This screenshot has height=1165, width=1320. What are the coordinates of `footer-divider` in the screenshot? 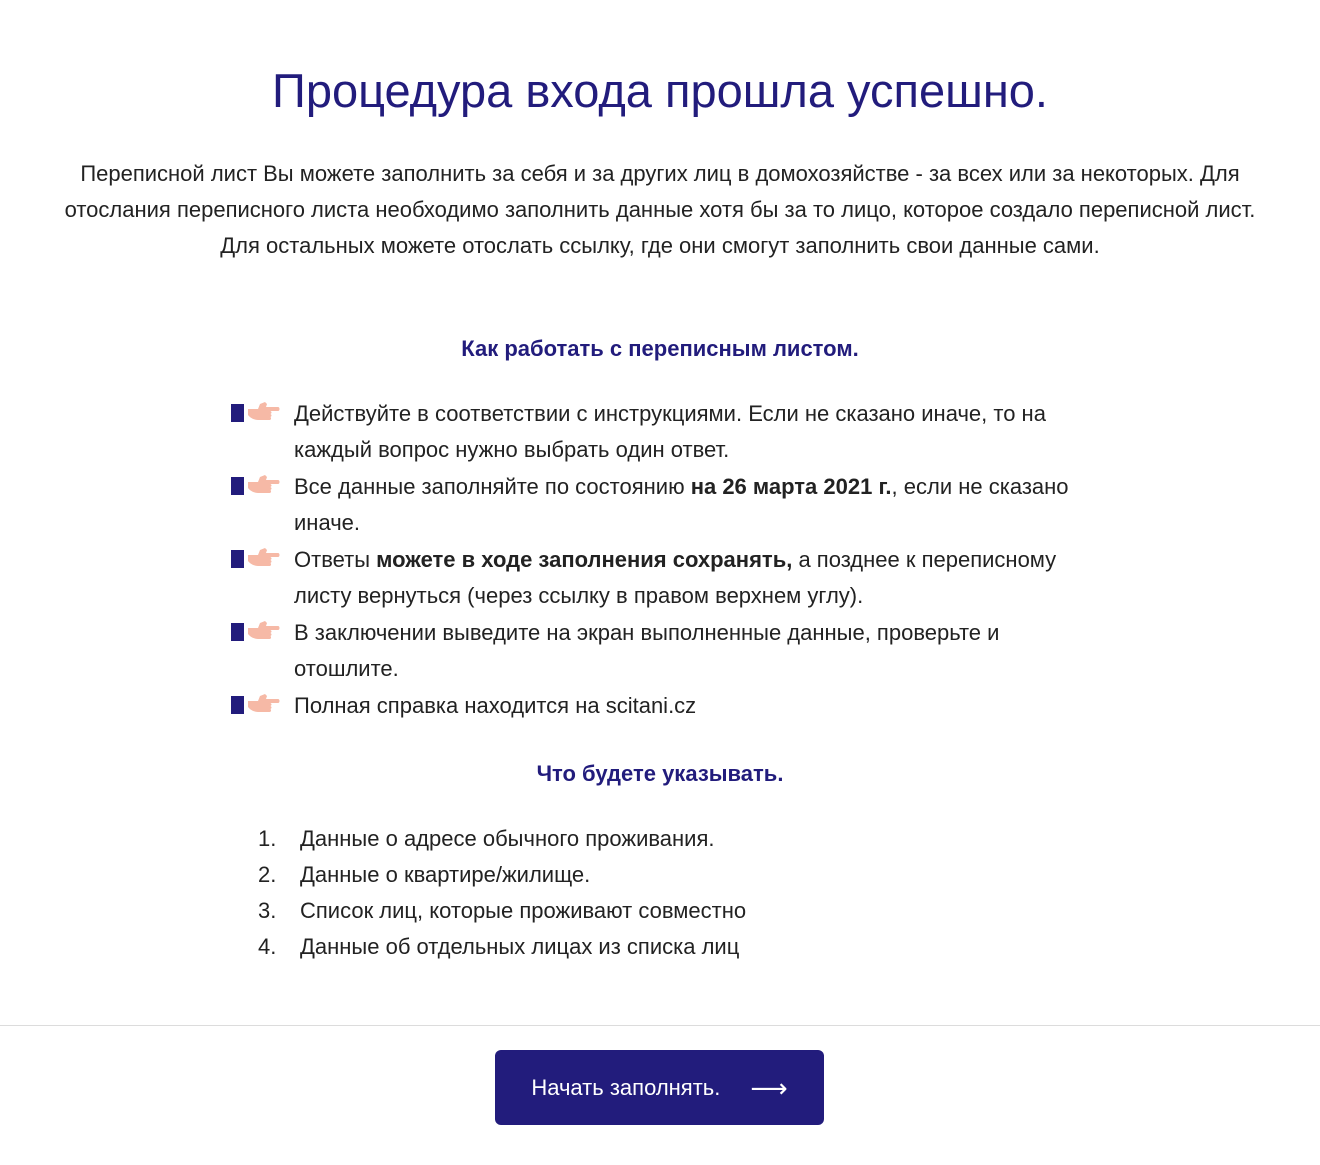 It's located at (660, 1025).